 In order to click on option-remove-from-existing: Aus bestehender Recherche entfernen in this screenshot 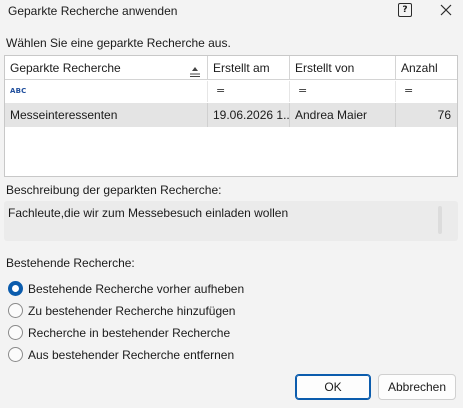, I will do `click(158, 355)`.